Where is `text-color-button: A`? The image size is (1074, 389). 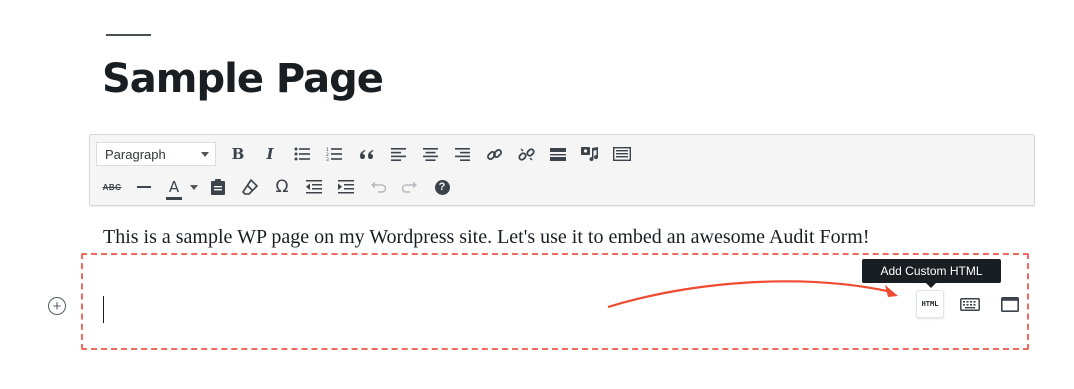 text-color-button: A is located at coordinates (181, 187).